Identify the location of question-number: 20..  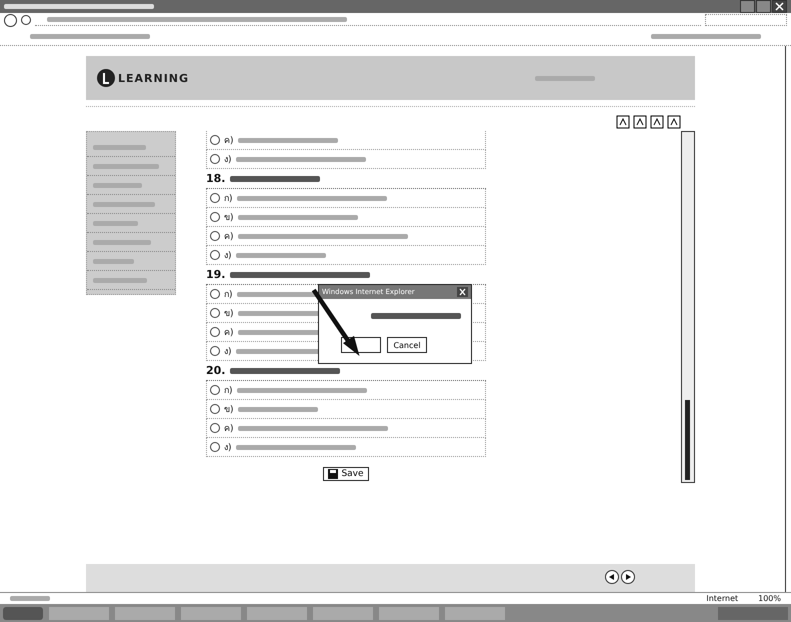
(216, 370).